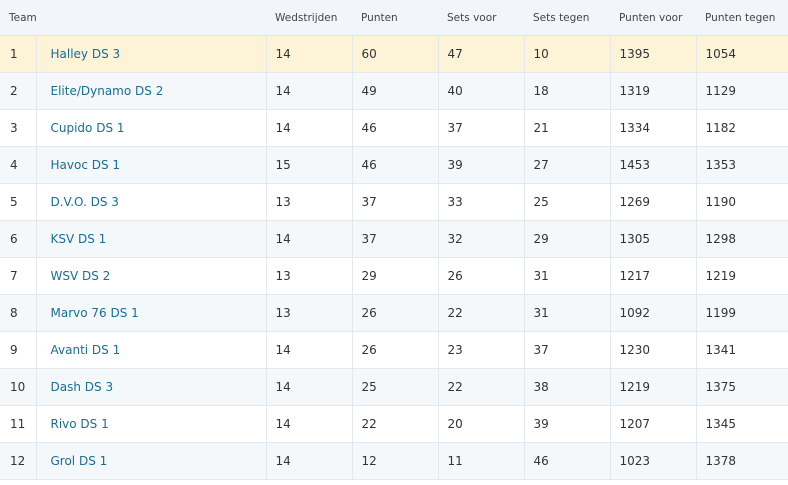 The height and width of the screenshot is (485, 788). I want to click on sets-voor-cell: 20, so click(481, 424).